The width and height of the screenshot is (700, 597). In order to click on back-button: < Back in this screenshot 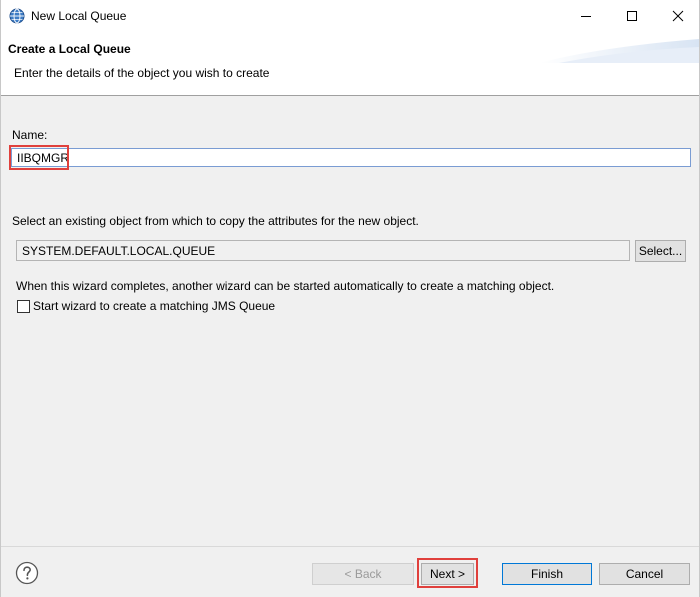, I will do `click(363, 574)`.